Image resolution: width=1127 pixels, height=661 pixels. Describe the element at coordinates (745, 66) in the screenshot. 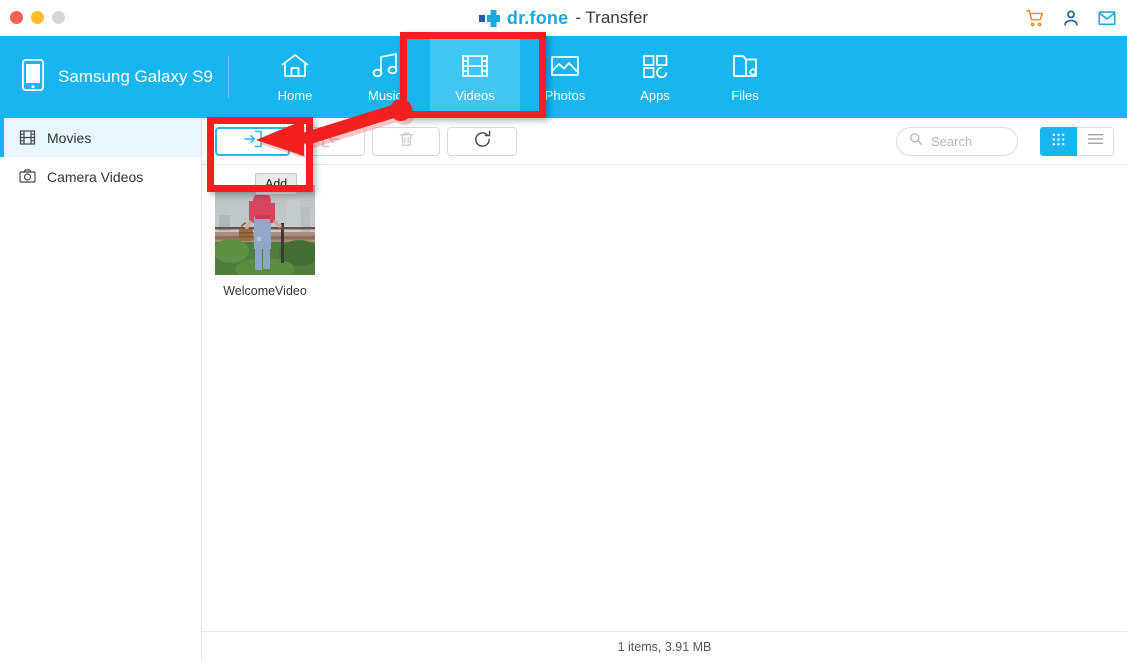

I see `folder-gear-icon` at that location.